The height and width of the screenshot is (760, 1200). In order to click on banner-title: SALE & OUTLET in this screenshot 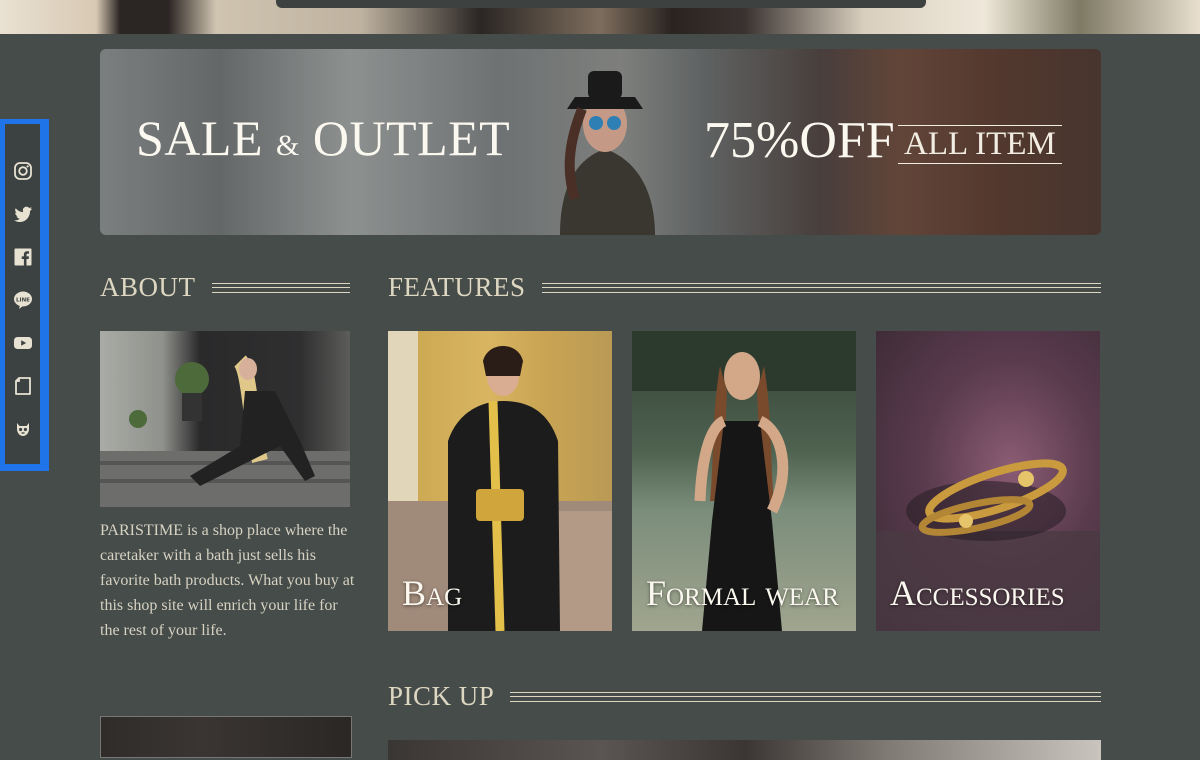, I will do `click(323, 138)`.